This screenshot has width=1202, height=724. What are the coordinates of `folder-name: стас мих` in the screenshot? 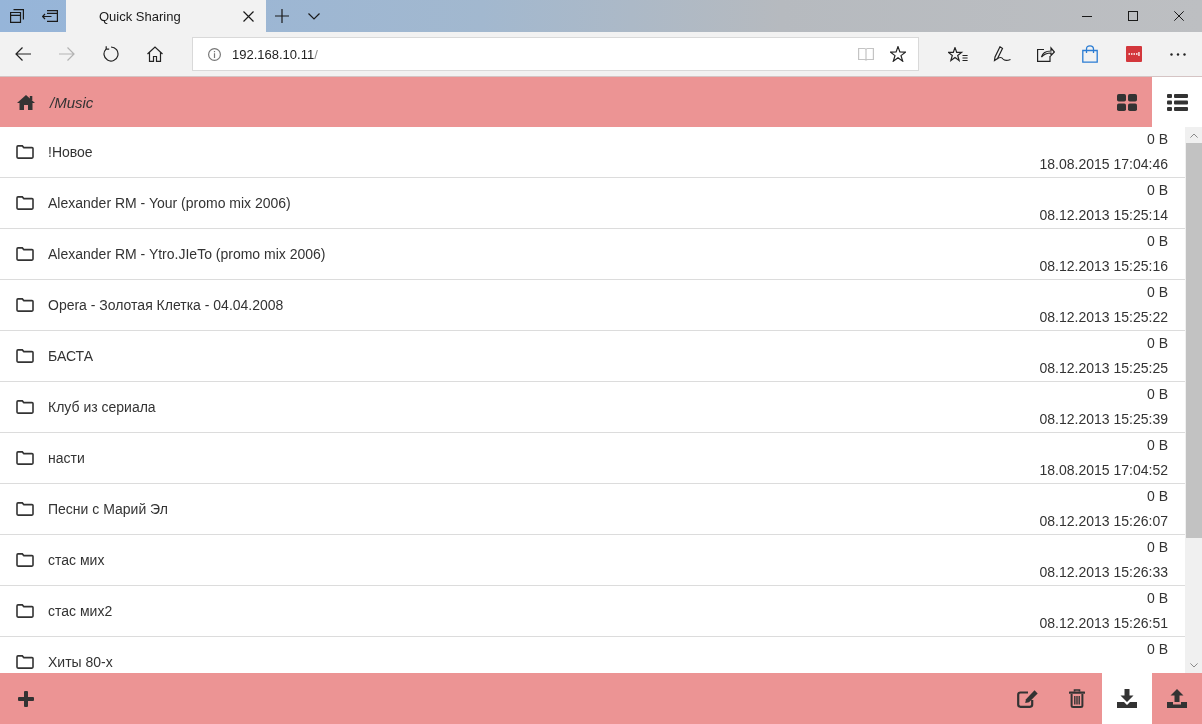 It's located at (76, 560).